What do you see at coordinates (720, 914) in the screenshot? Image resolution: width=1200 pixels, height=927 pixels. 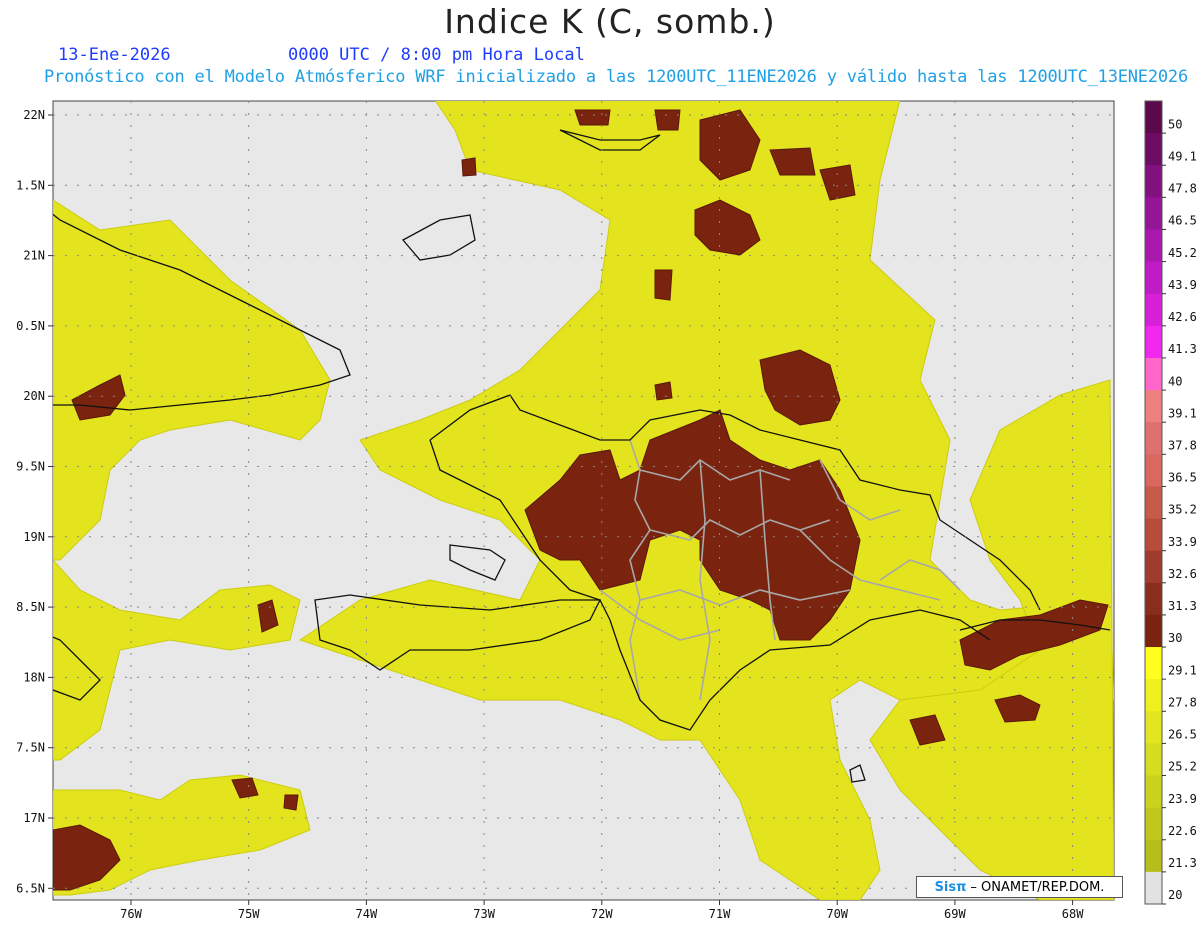 I see `x-tick-label: 71W` at bounding box center [720, 914].